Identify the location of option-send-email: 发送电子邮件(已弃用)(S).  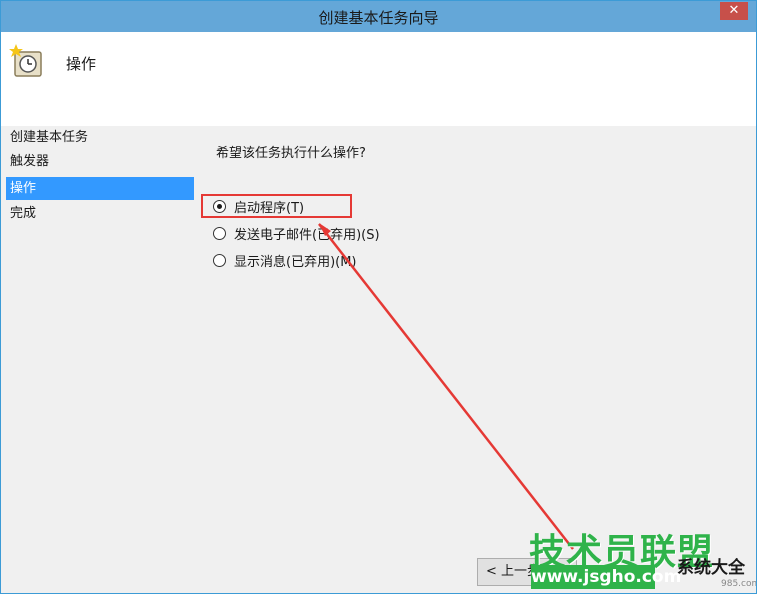
(296, 233).